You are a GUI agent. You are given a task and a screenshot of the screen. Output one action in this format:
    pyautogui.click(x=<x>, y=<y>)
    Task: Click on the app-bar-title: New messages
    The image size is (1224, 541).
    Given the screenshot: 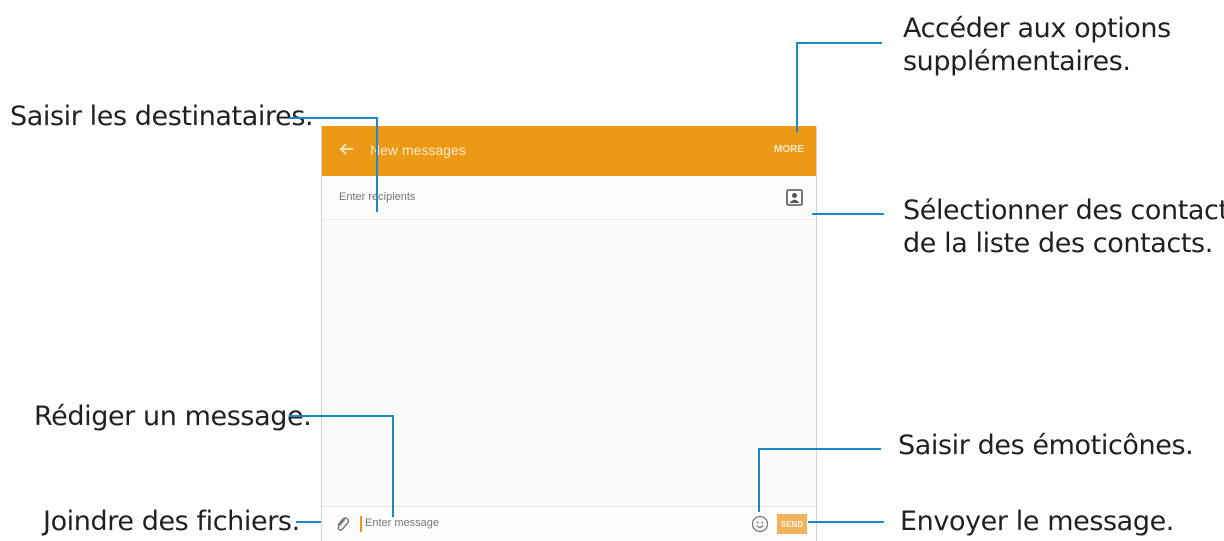 What is the action you would take?
    pyautogui.click(x=418, y=150)
    